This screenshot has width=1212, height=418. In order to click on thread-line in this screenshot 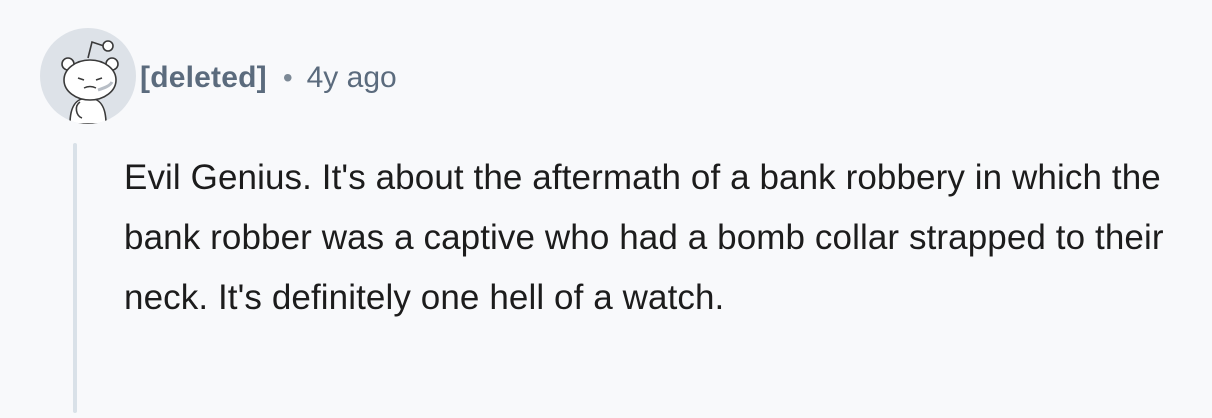, I will do `click(75, 278)`.